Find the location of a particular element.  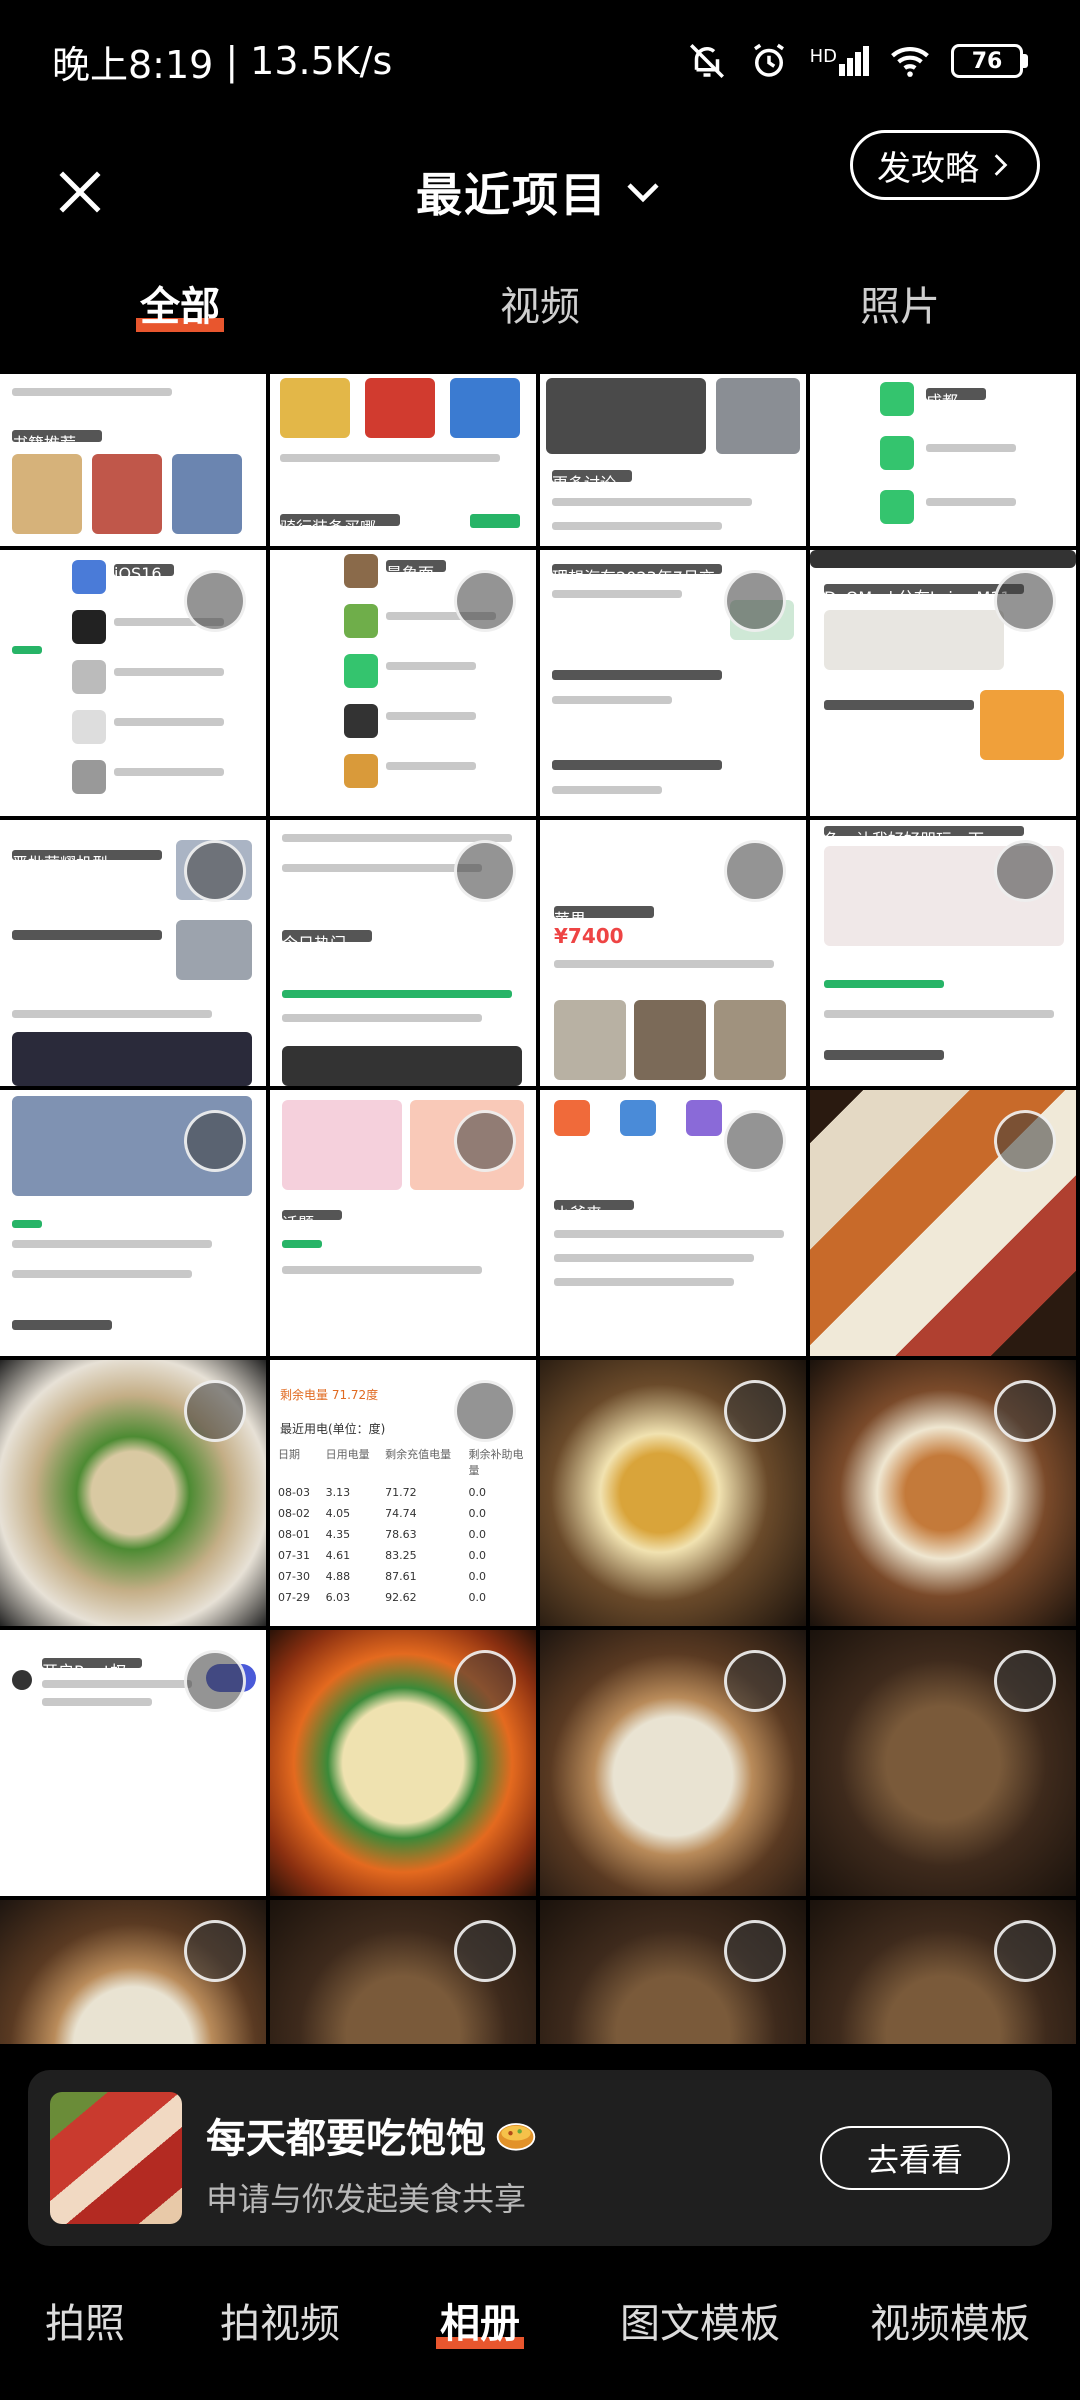

media-thumbnail: 话题 is located at coordinates (403, 1223).